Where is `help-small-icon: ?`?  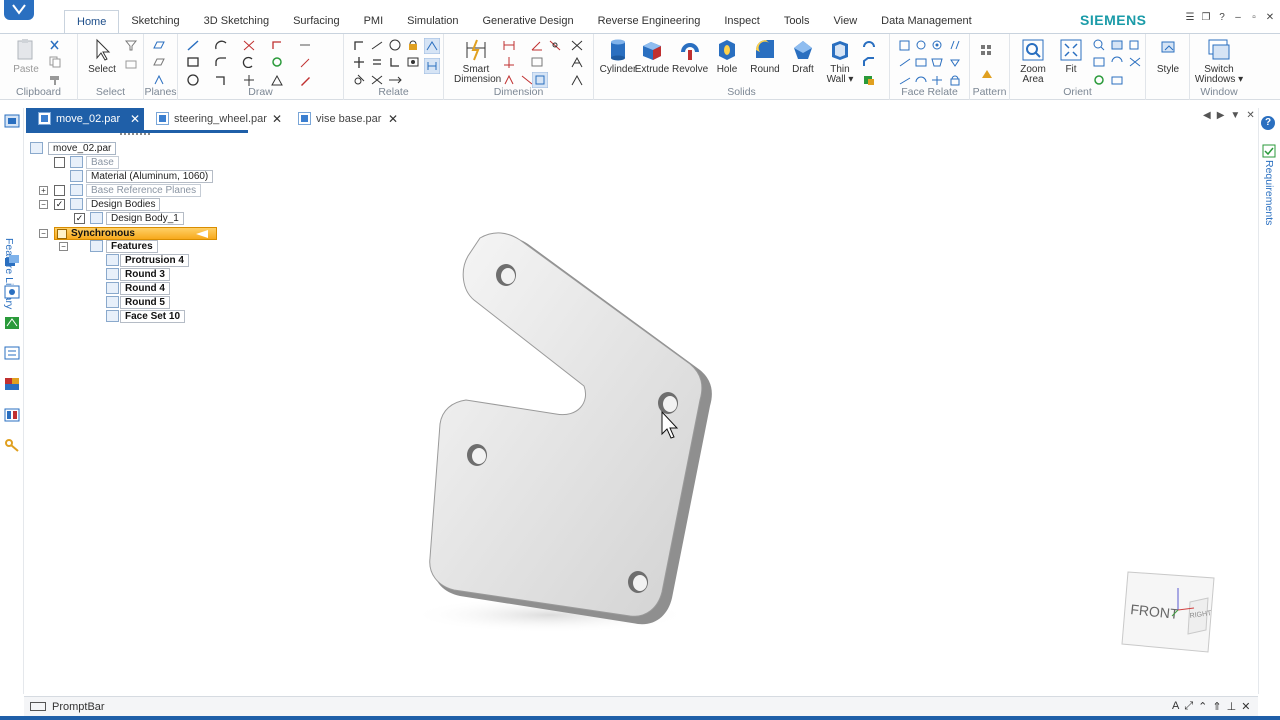 help-small-icon: ? is located at coordinates (1222, 18).